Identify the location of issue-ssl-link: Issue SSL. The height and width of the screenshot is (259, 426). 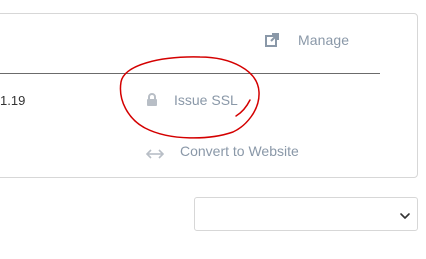
(192, 100).